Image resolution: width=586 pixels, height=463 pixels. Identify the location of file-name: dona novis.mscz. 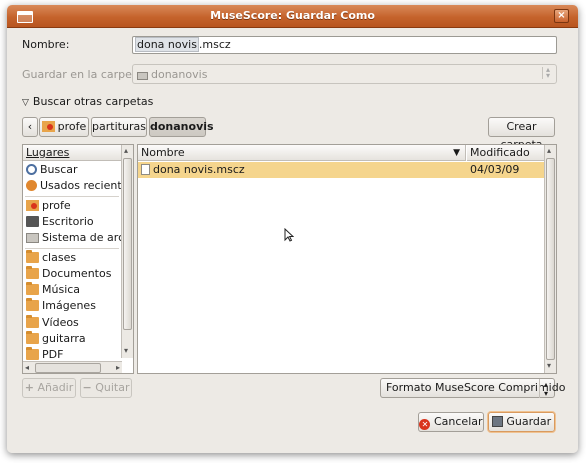
(199, 169).